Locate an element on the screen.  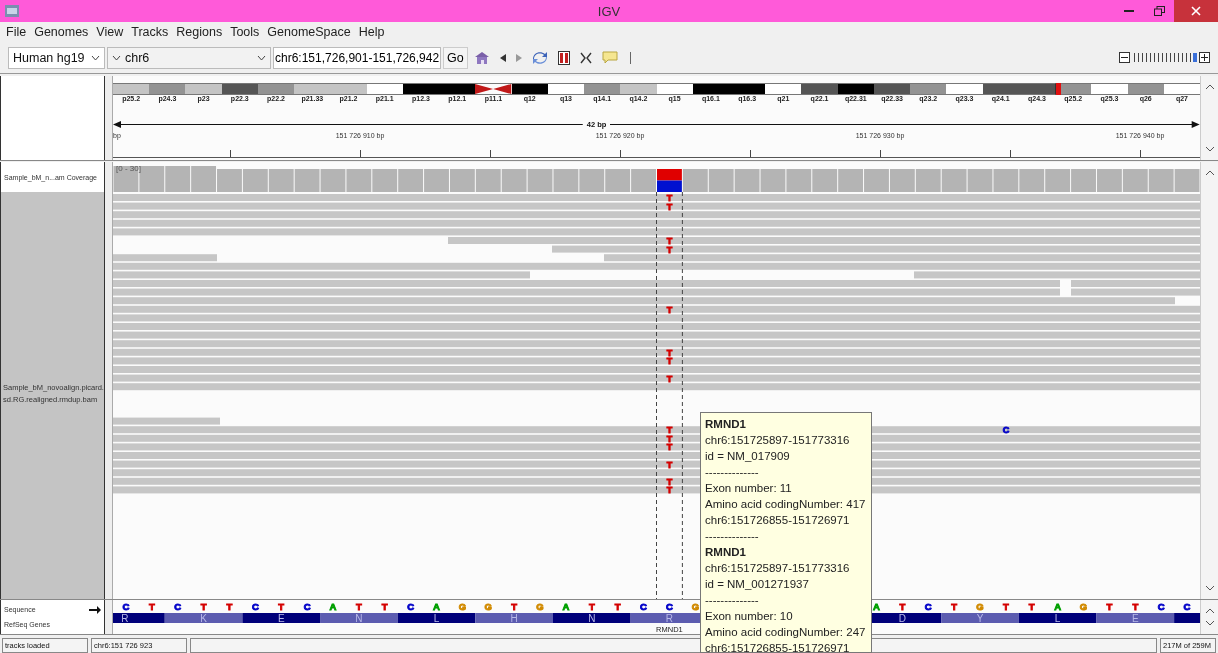
close-button is located at coordinates (1196, 11).